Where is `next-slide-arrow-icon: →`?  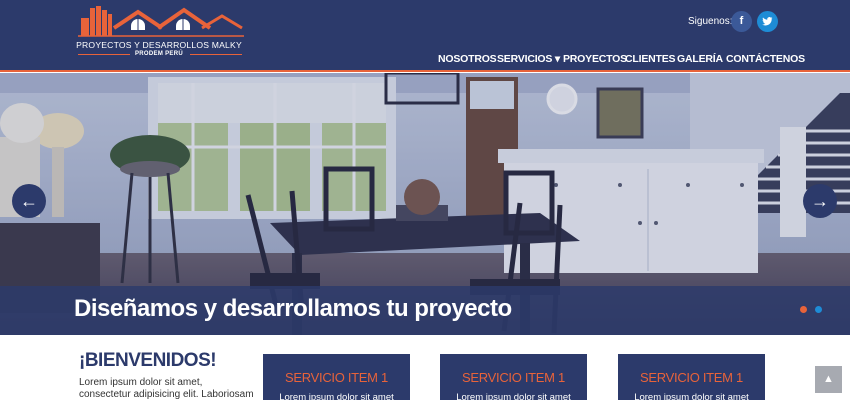 next-slide-arrow-icon: → is located at coordinates (820, 201).